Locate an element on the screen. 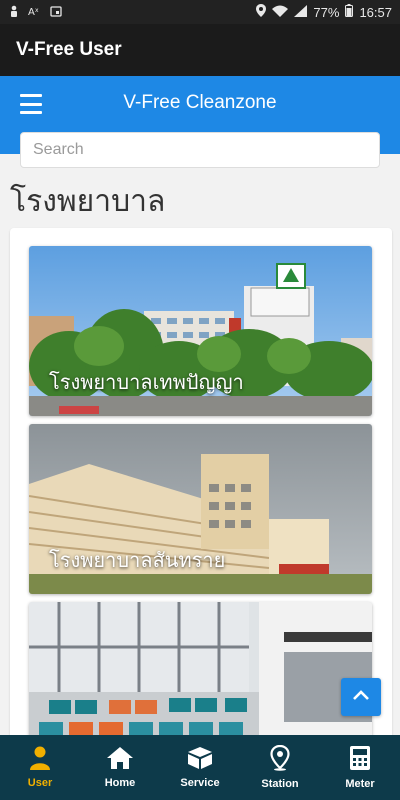  nav-service: Service is located at coordinates (200, 767).